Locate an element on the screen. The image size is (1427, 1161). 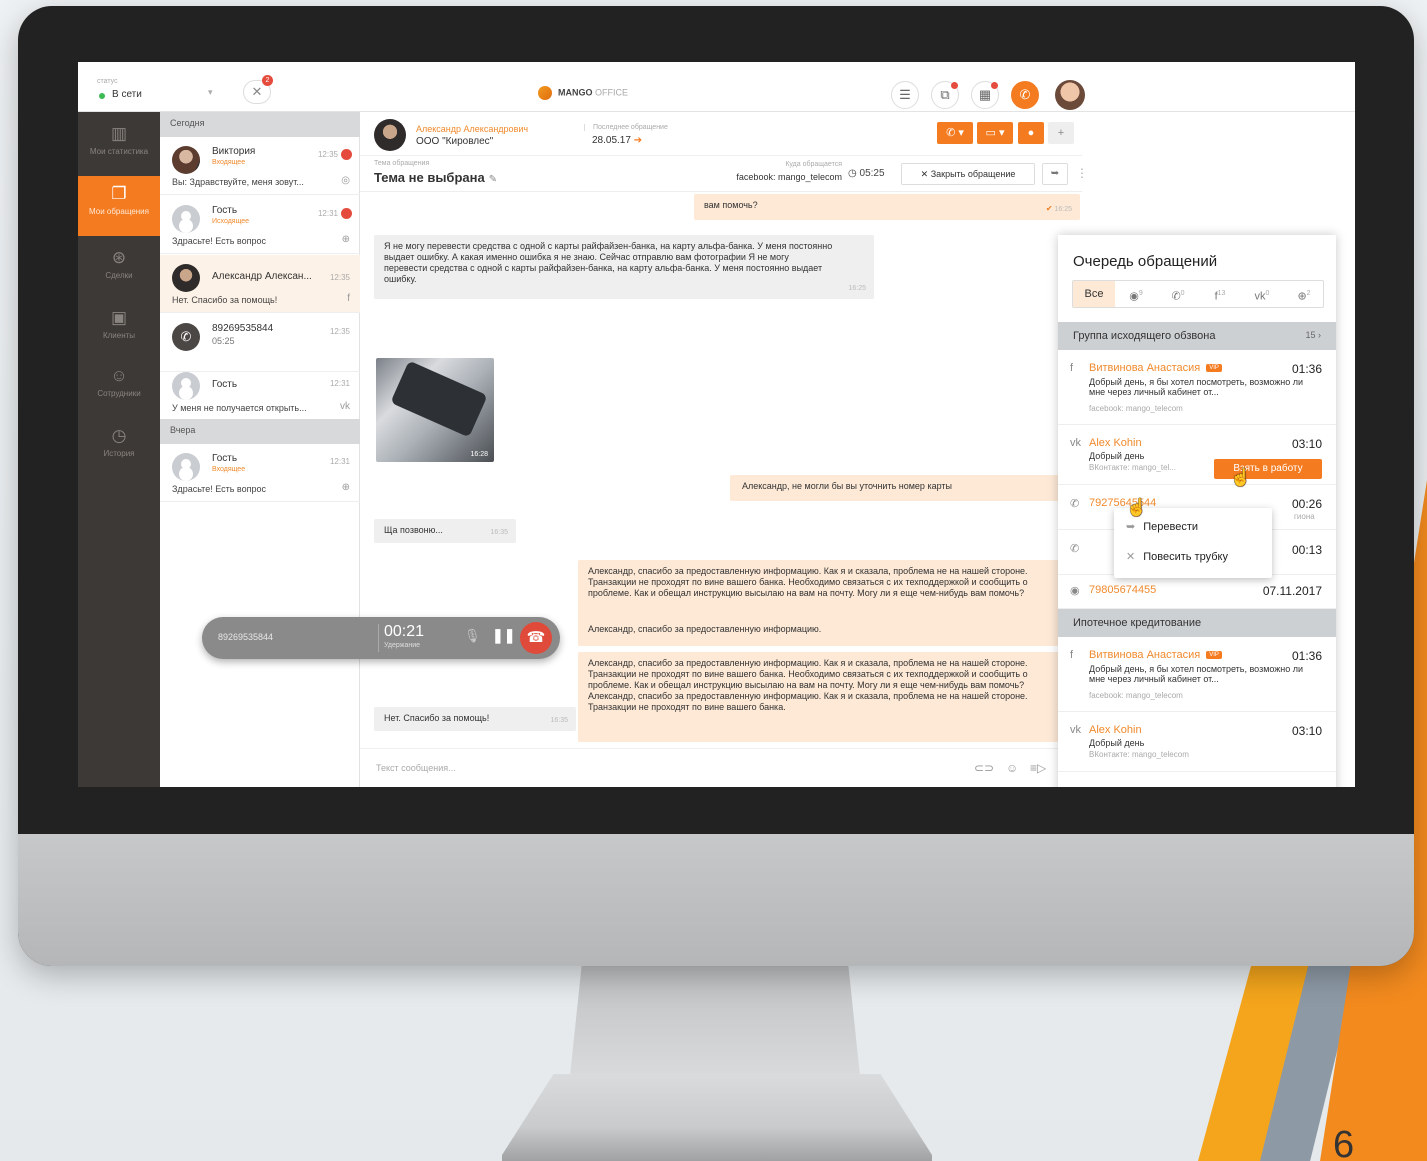
filter-vk: vk0 is located at coordinates (1262, 294).